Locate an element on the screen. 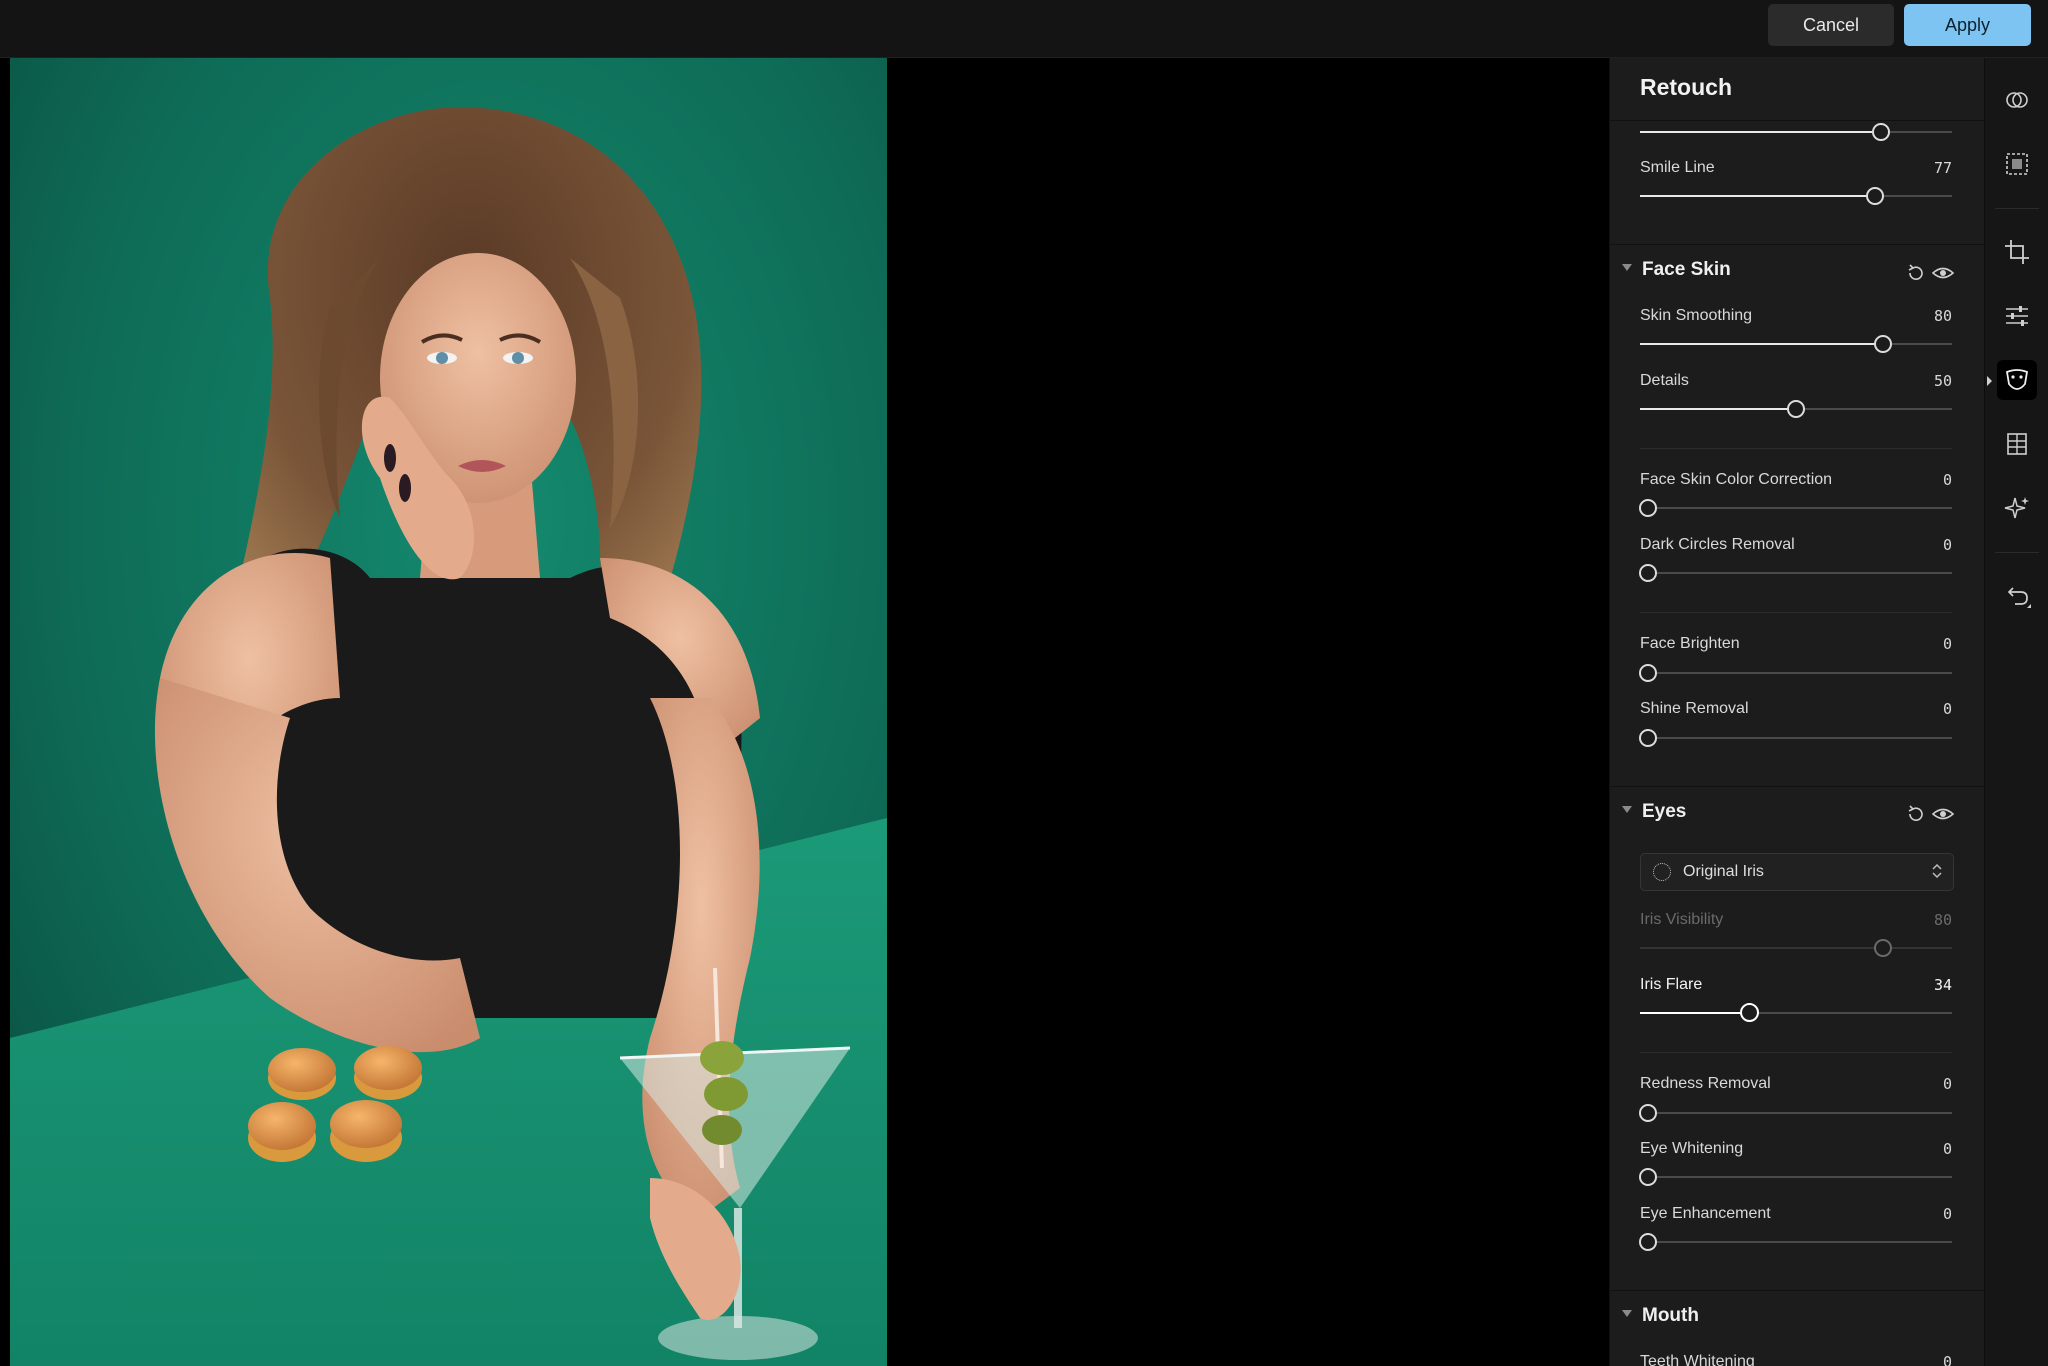  shine-removal-slider is located at coordinates (1795, 738).